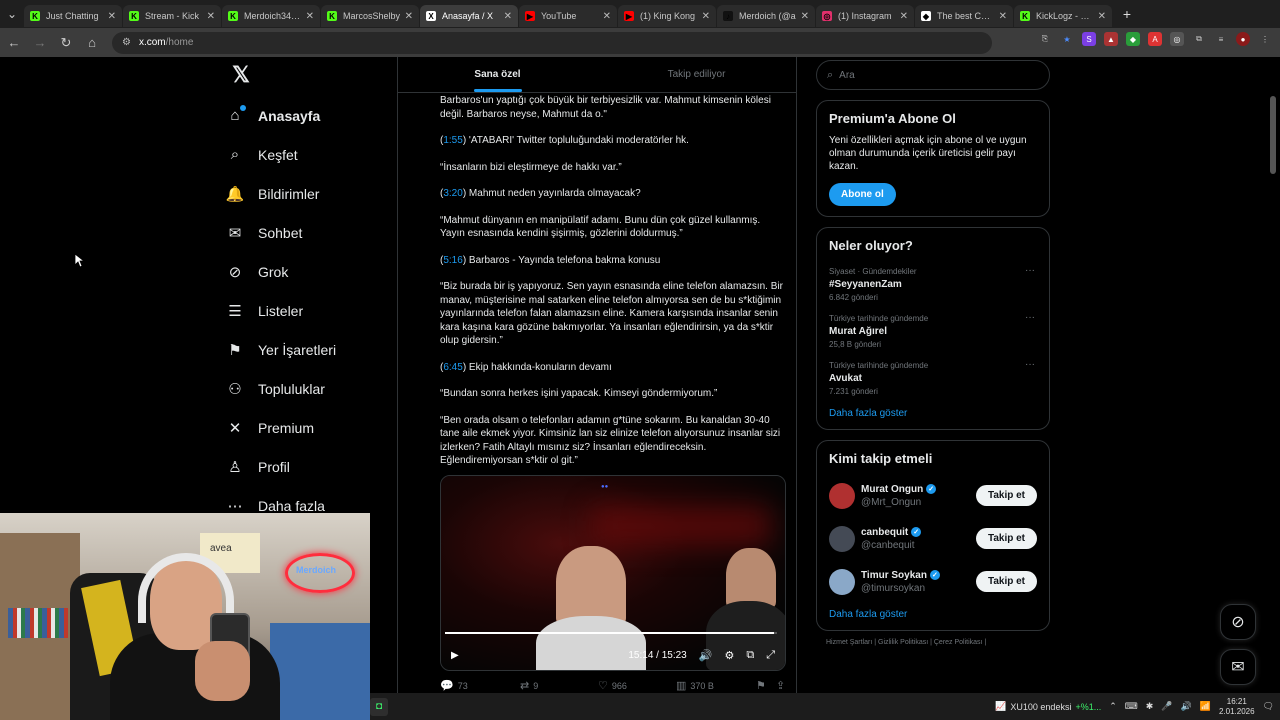 The height and width of the screenshot is (720, 1280). What do you see at coordinates (933, 495) in the screenshot?
I see `follow-suggestion: Murat Ongun ✓ @Mrt_Ongun Takip et` at bounding box center [933, 495].